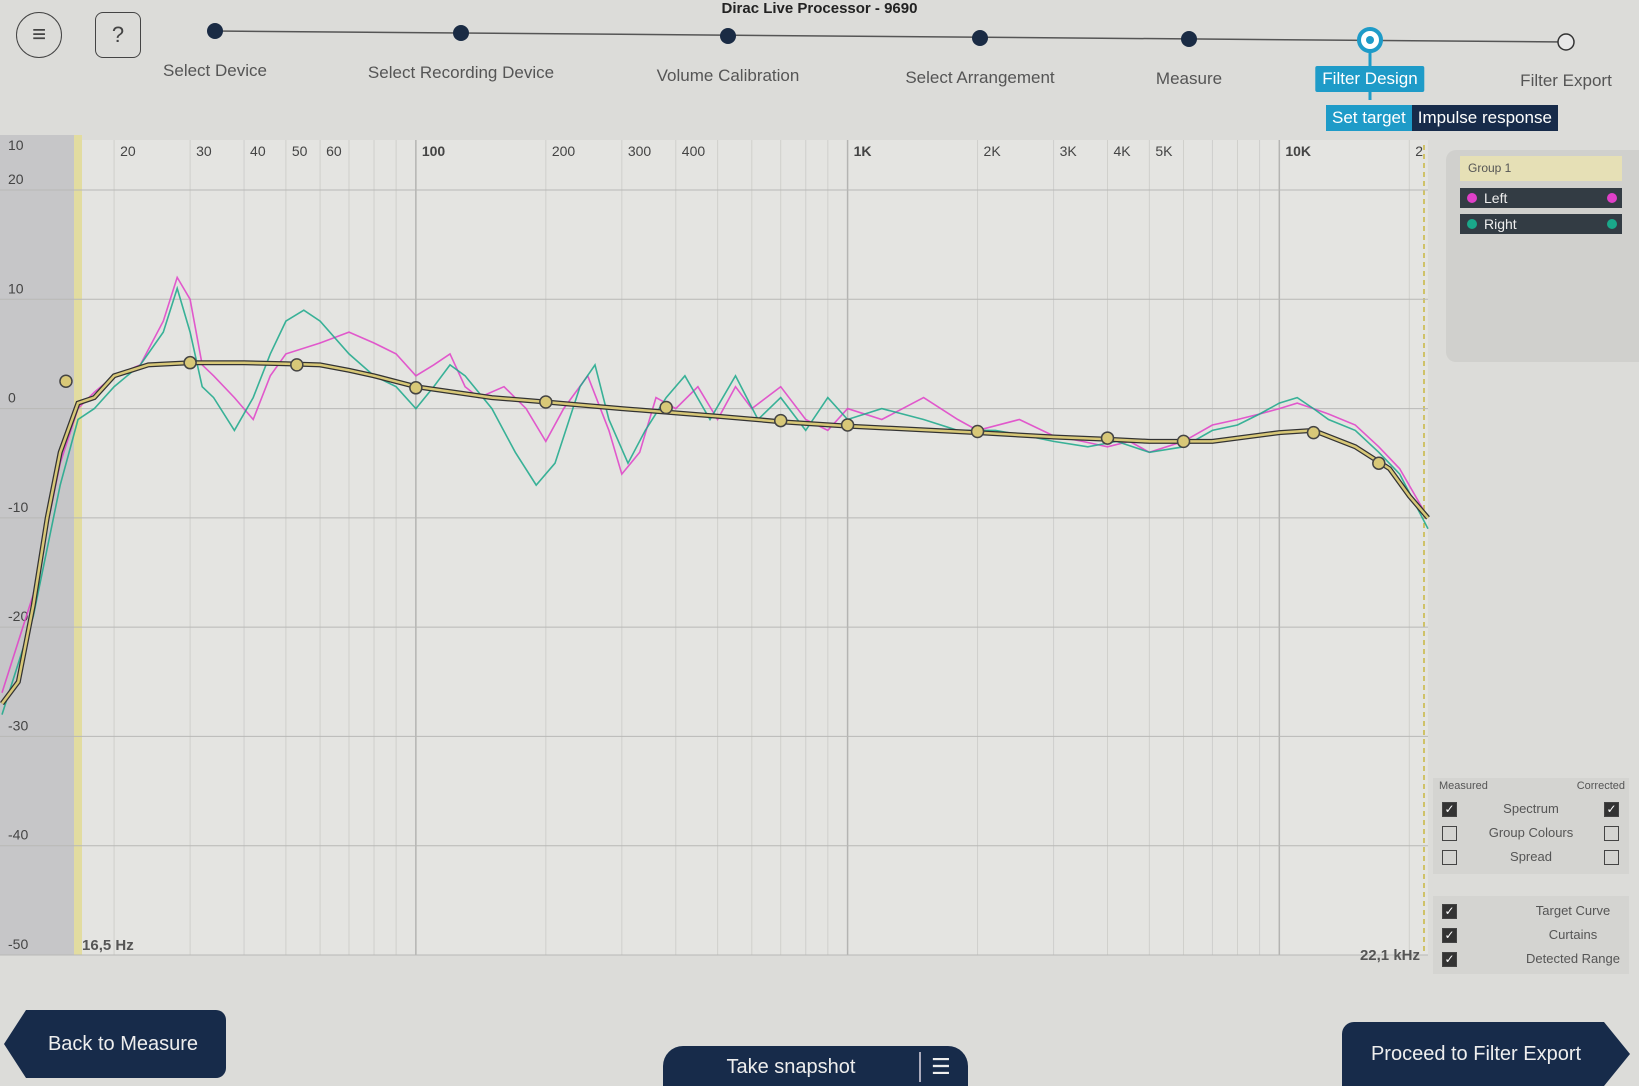 This screenshot has width=1639, height=1086. I want to click on spectrum-label: Spectrum, so click(1531, 808).